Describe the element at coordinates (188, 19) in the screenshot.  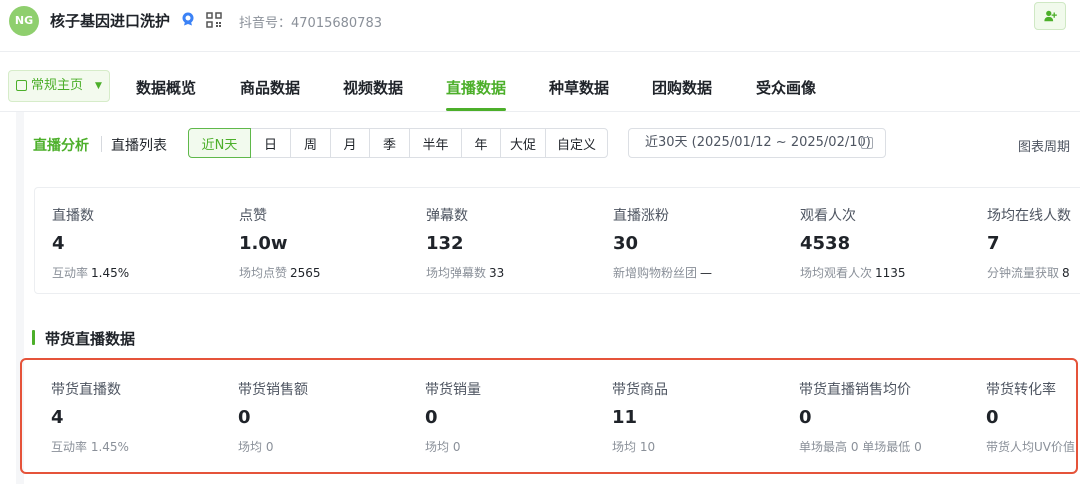
I see `verified-badge-icon` at that location.